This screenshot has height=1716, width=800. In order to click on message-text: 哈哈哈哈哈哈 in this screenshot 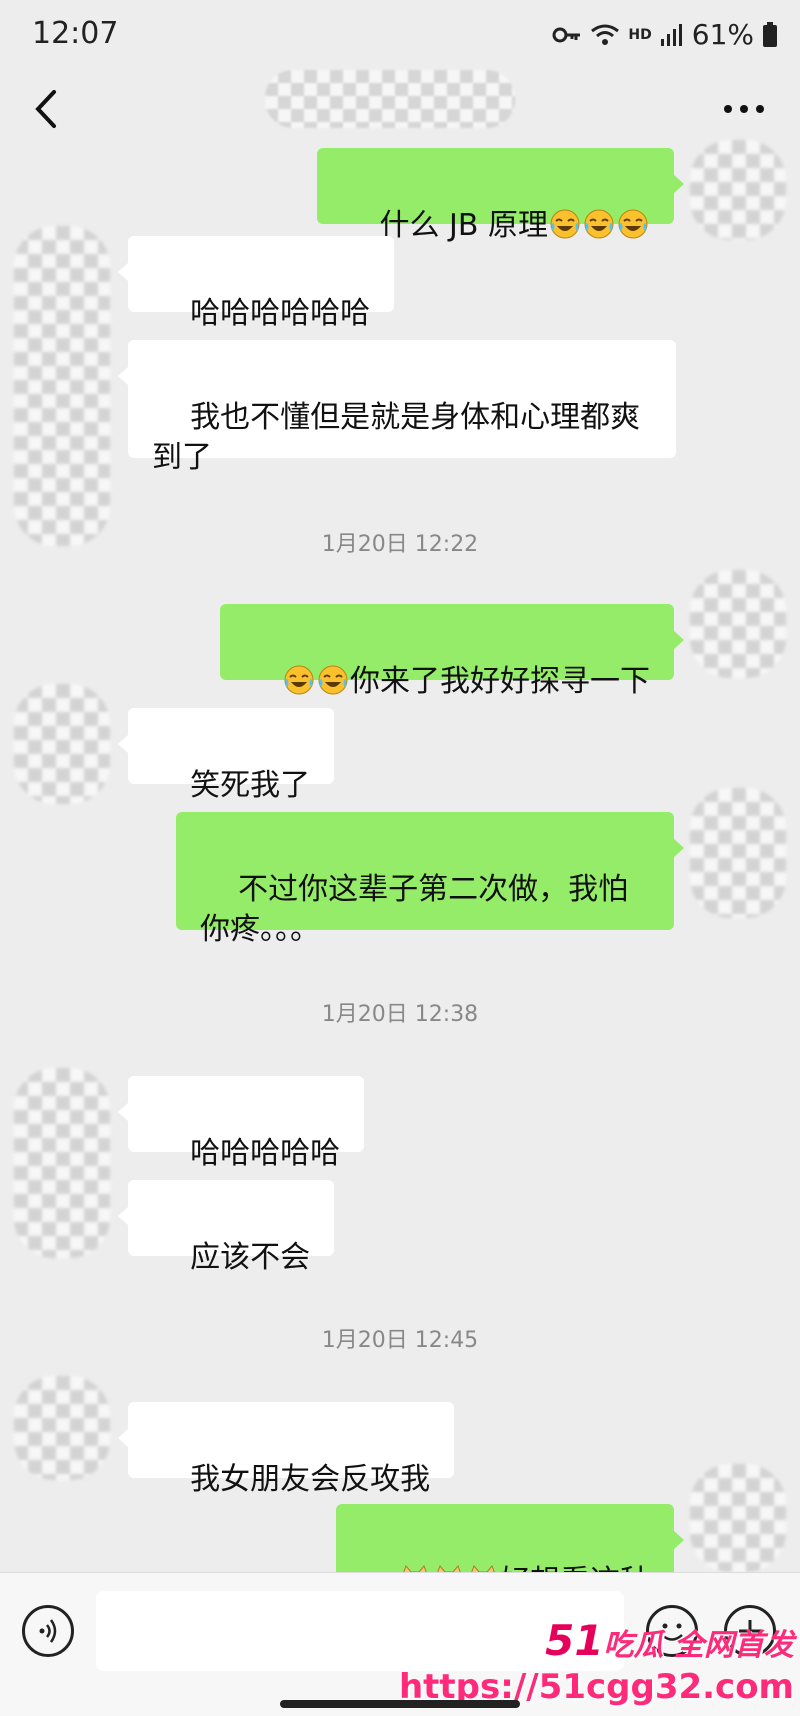, I will do `click(280, 313)`.